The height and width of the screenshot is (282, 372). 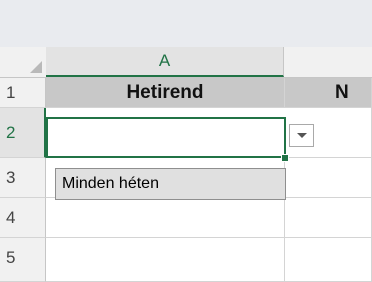 I want to click on row-header-2: 2, so click(x=23, y=133).